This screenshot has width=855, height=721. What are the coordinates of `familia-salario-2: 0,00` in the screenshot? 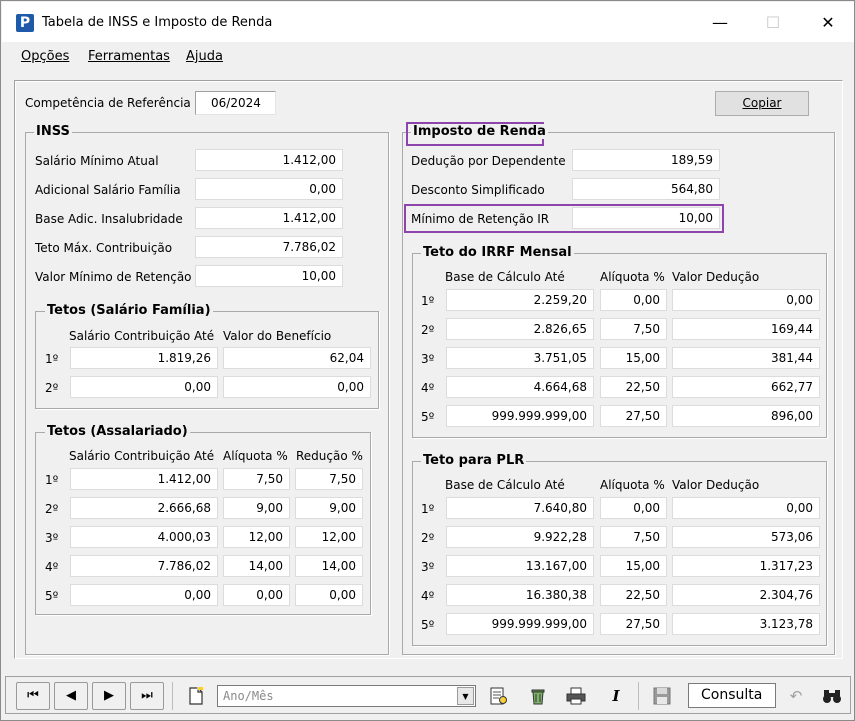 It's located at (144, 387).